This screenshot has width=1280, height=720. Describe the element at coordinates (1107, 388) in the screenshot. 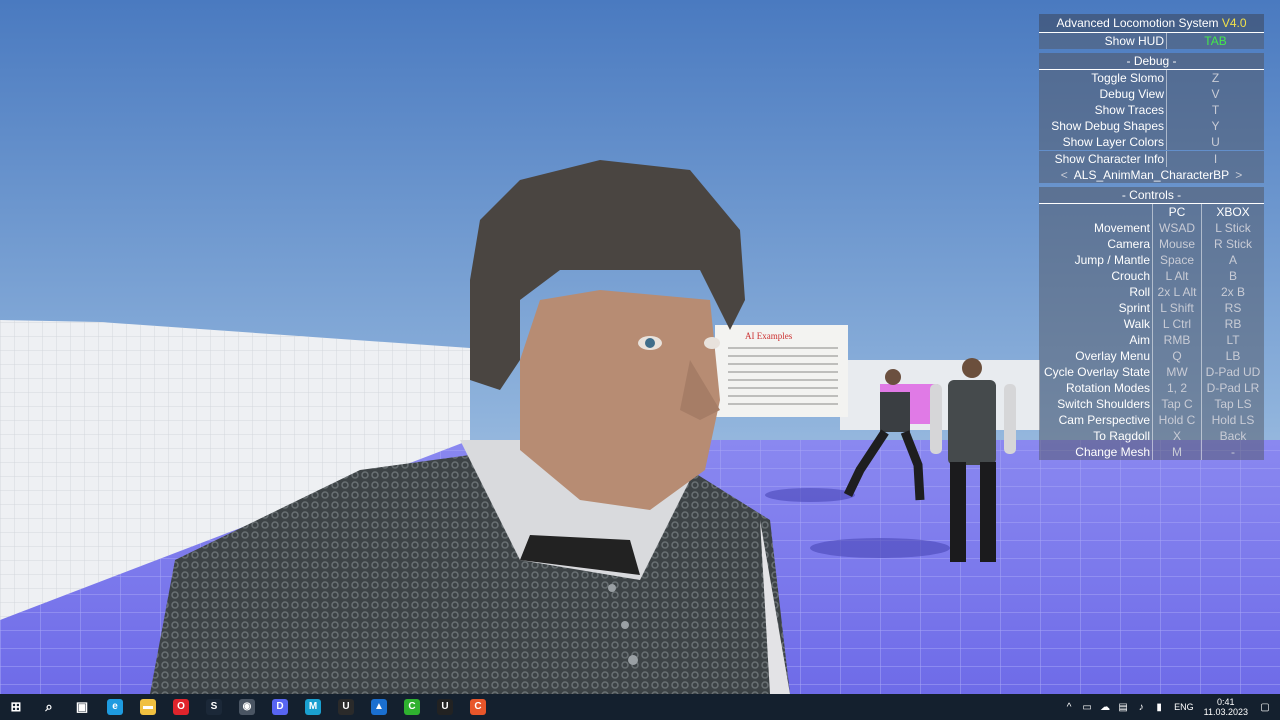

I see `control-action: Rotation Modes` at that location.